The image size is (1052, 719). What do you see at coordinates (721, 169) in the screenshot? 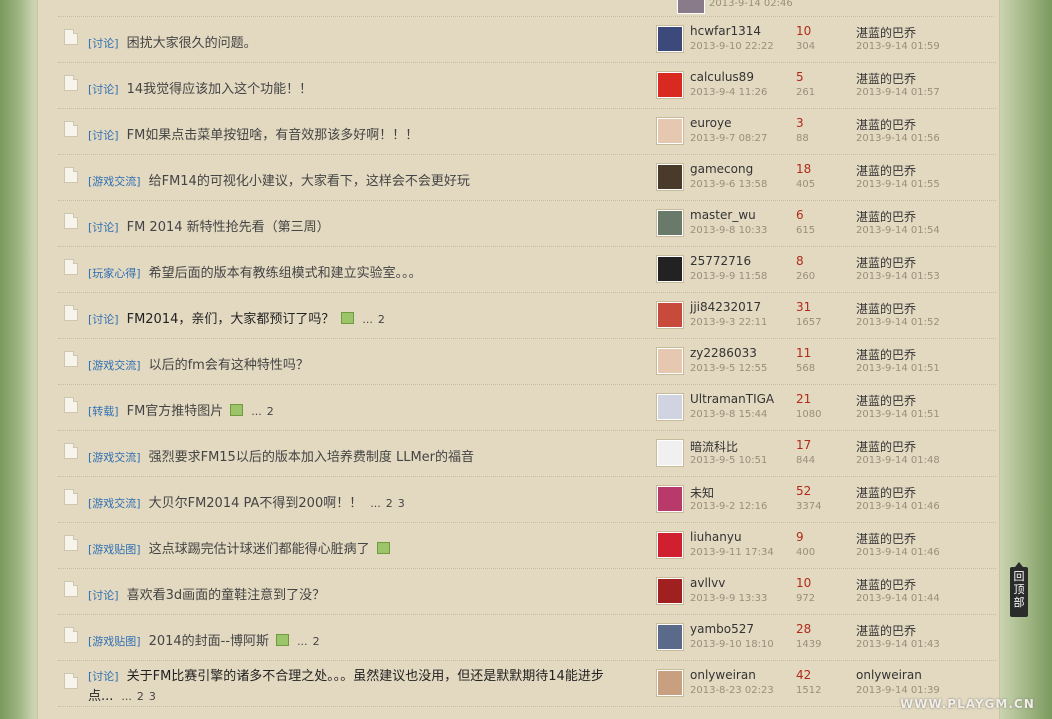
I see `author-link: gamecong` at bounding box center [721, 169].